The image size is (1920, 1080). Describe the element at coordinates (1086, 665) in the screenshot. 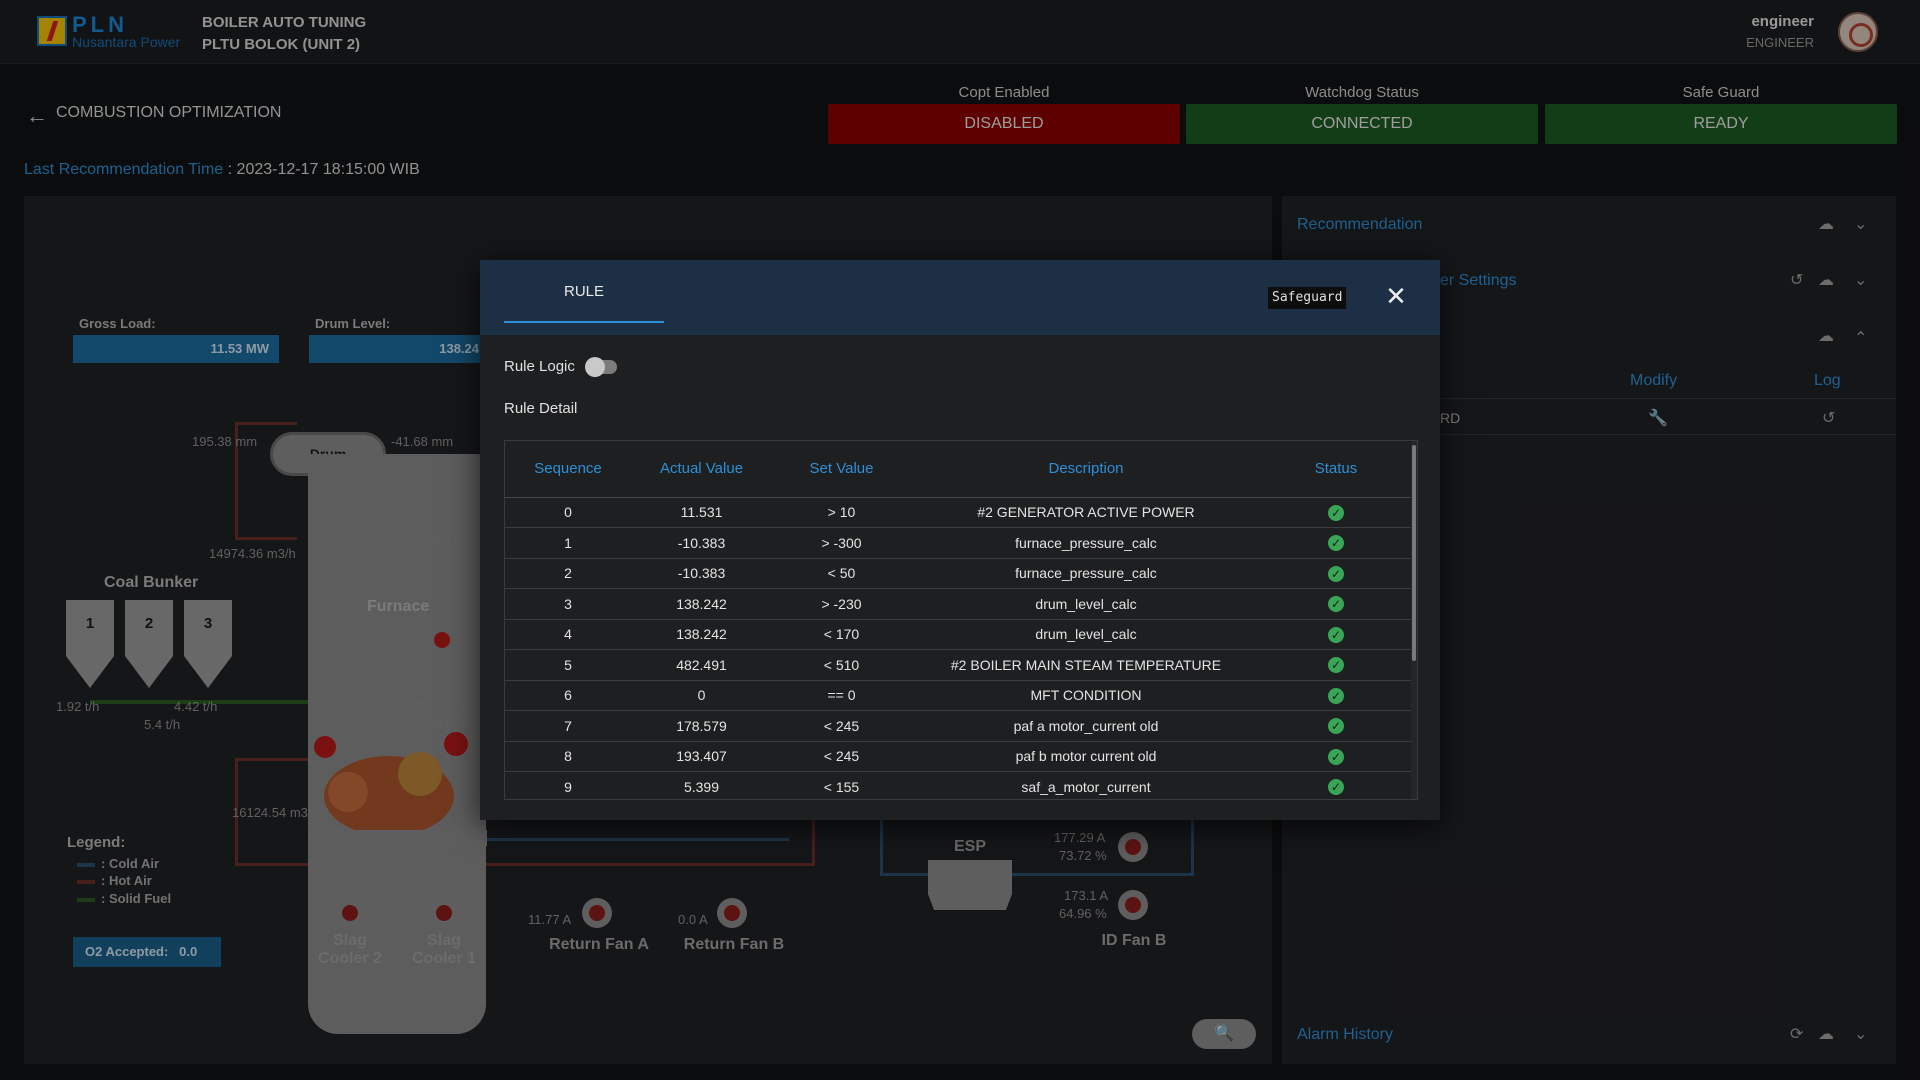

I see `cell-description: #2 BOILER MAIN STEAM TEMPERATURE` at that location.